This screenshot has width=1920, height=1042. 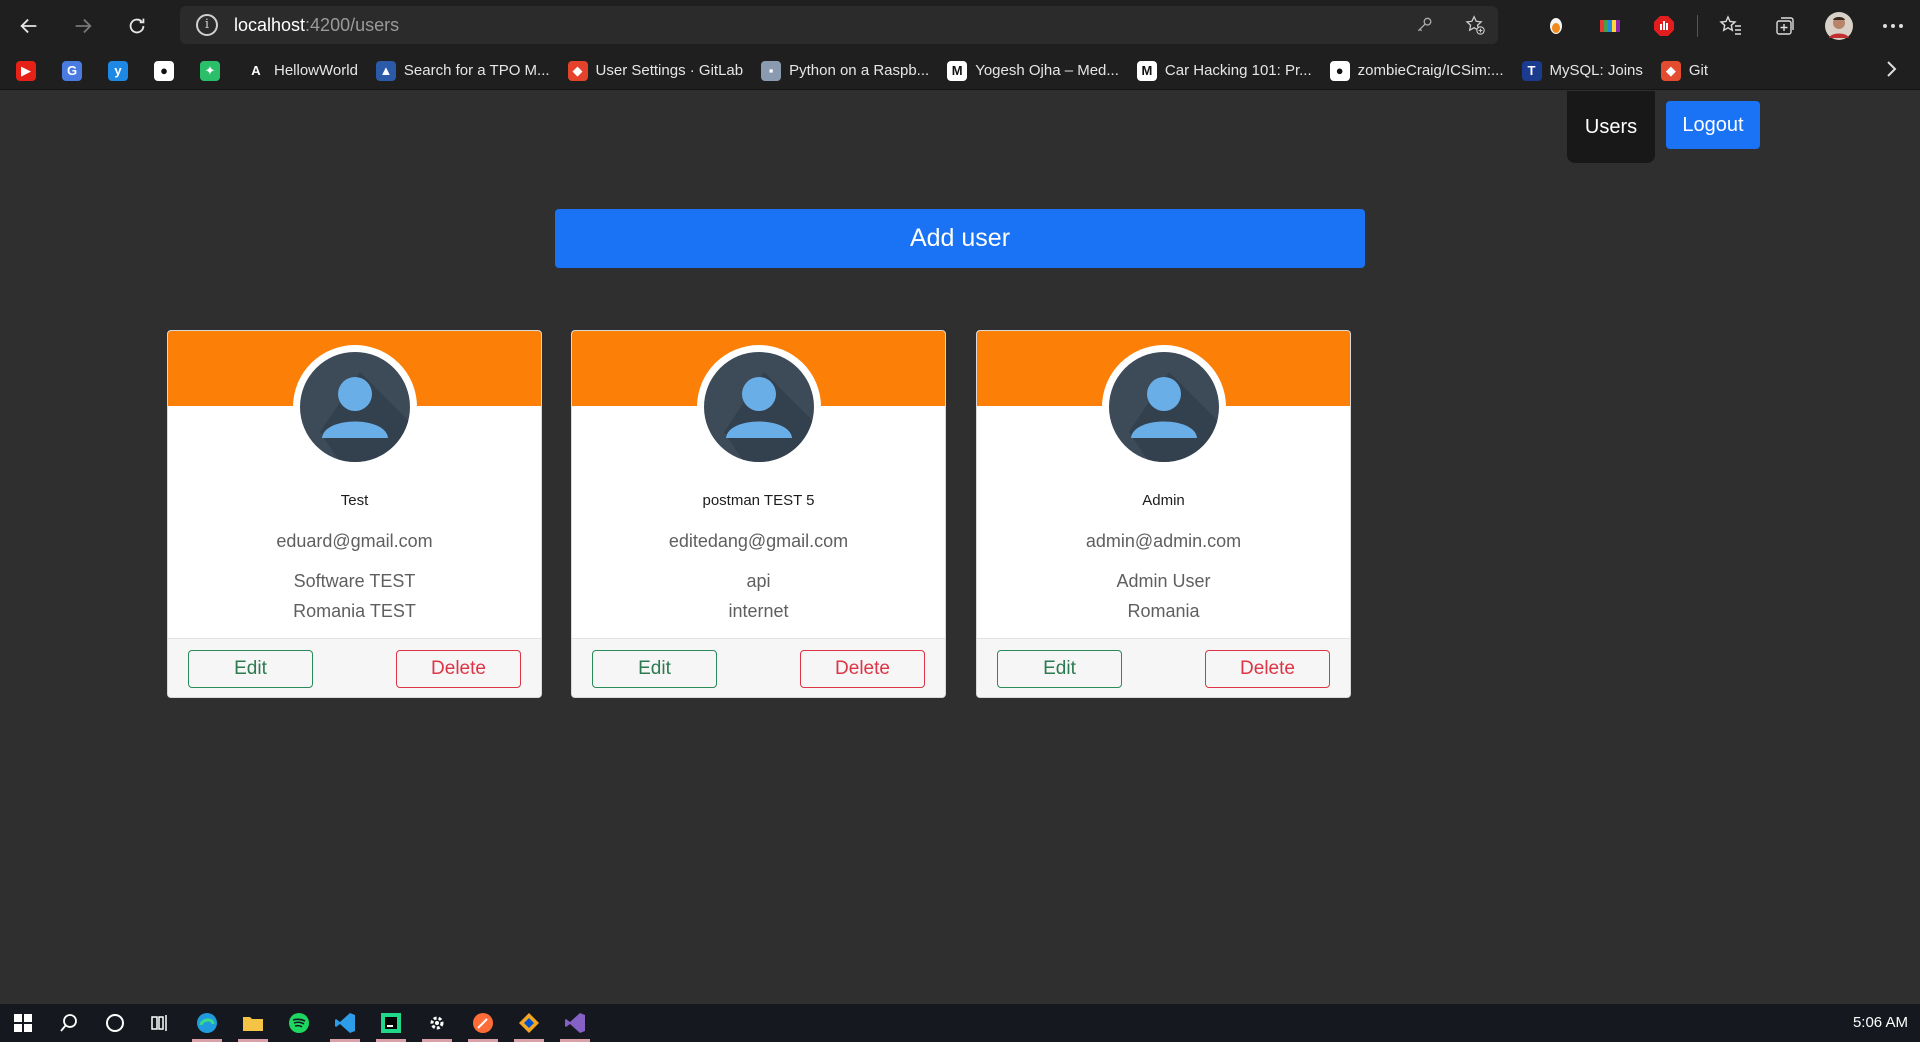 I want to click on git-icon: ◆, so click(x=1670, y=70).